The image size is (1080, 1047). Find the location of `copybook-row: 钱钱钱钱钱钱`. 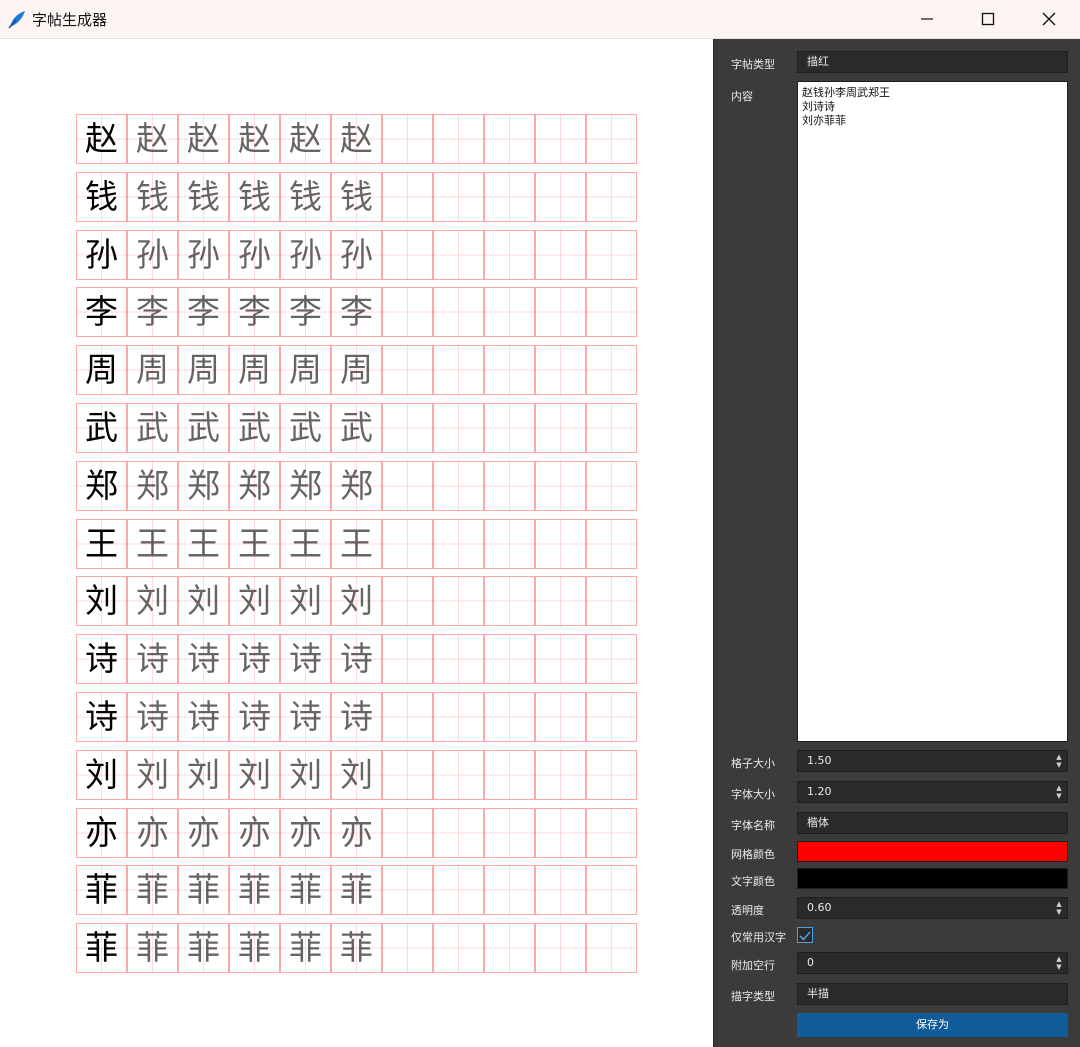

copybook-row: 钱钱钱钱钱钱 is located at coordinates (356, 196).